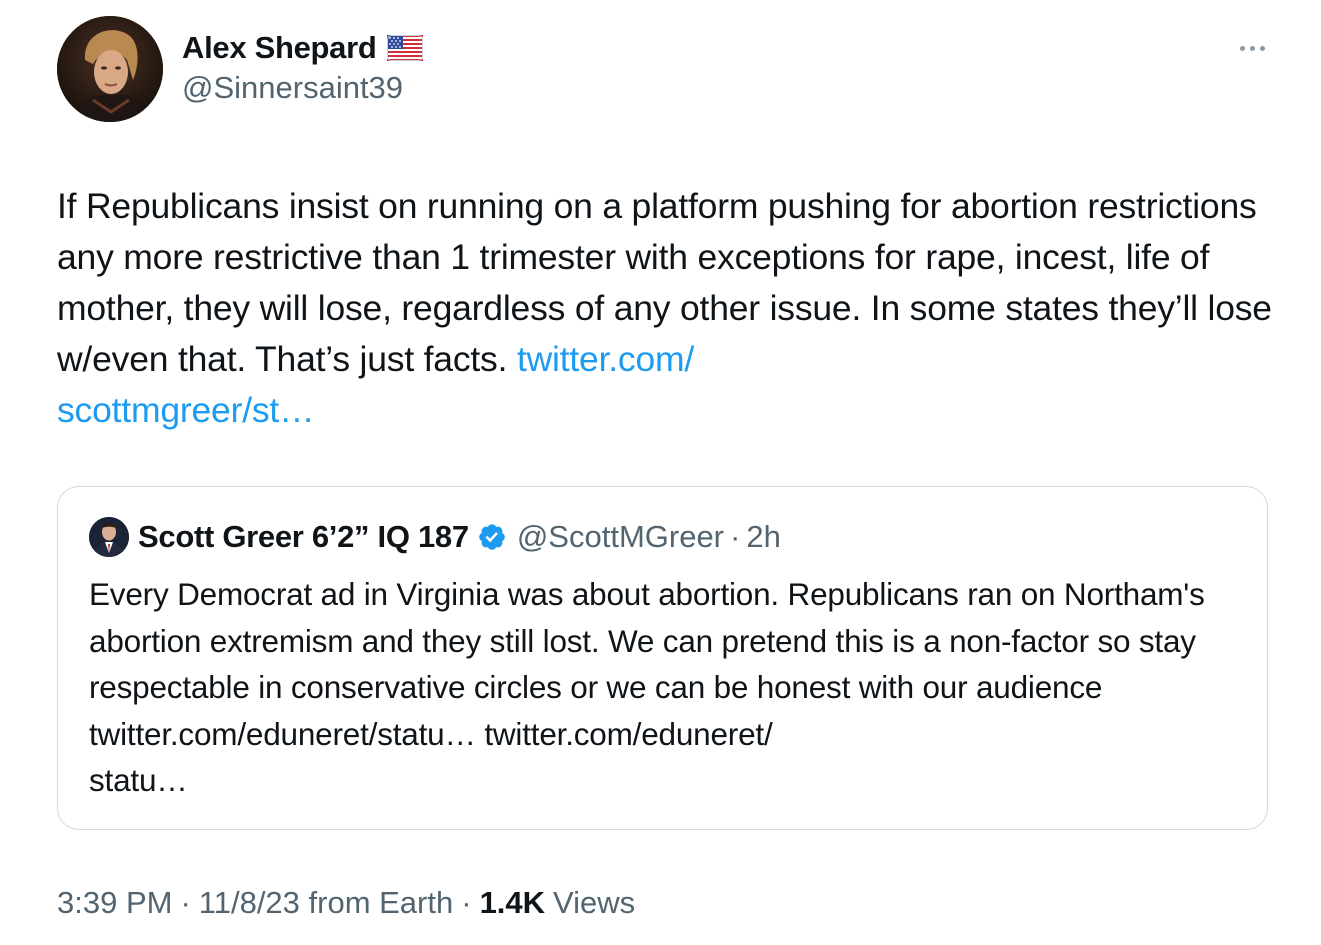  I want to click on quoted-author-avatar, so click(109, 537).